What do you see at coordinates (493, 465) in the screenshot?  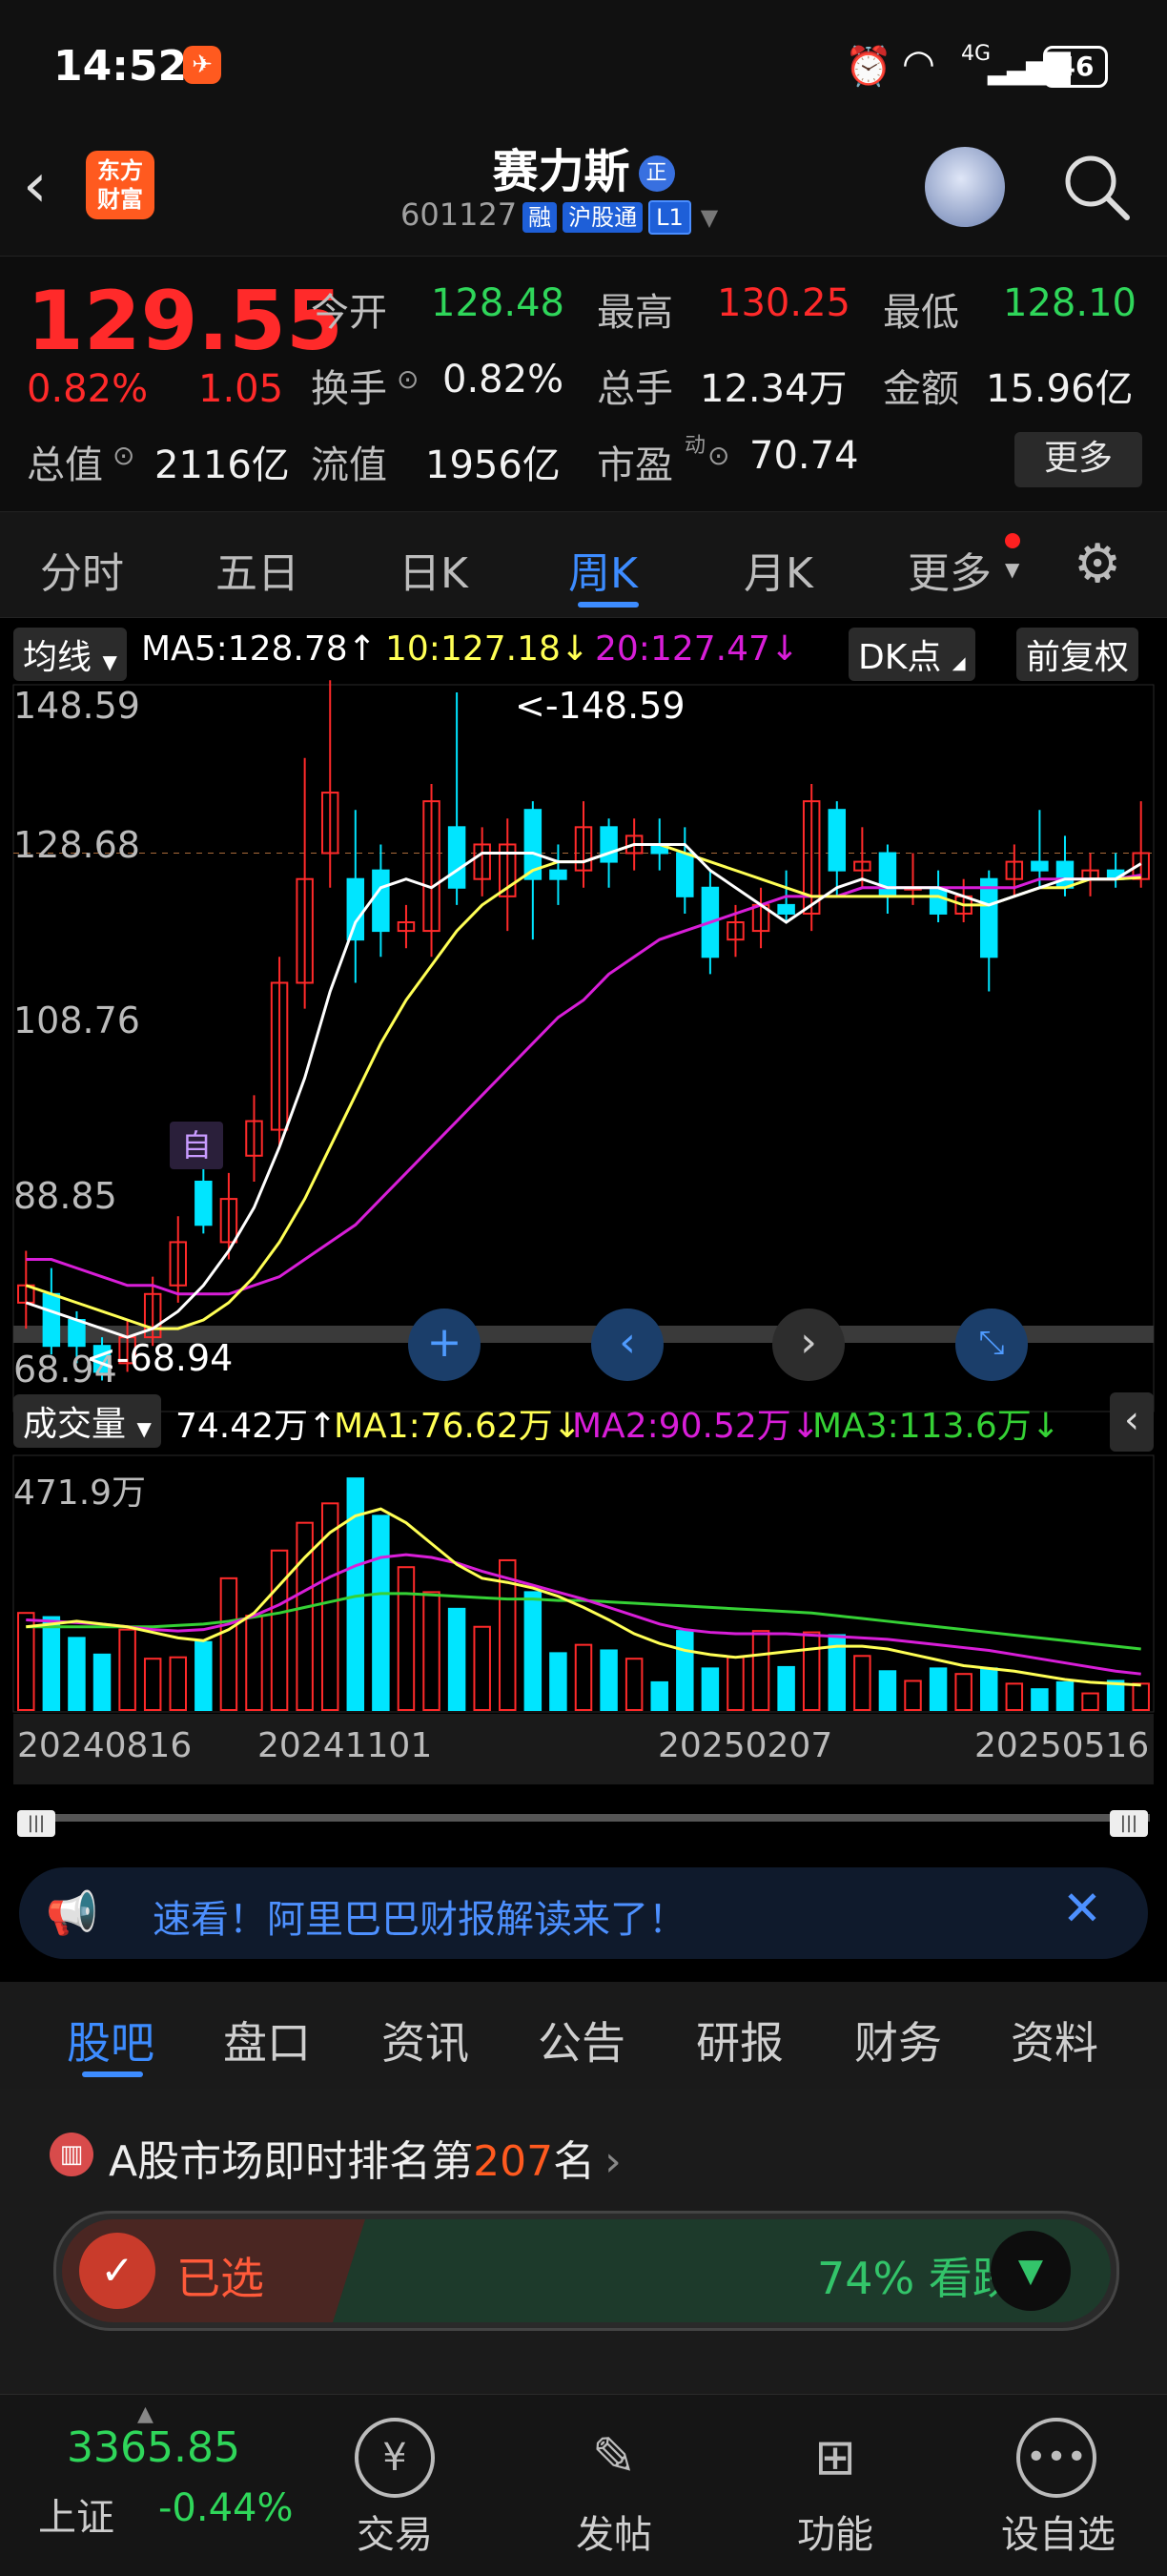 I see `float-value: 1956亿` at bounding box center [493, 465].